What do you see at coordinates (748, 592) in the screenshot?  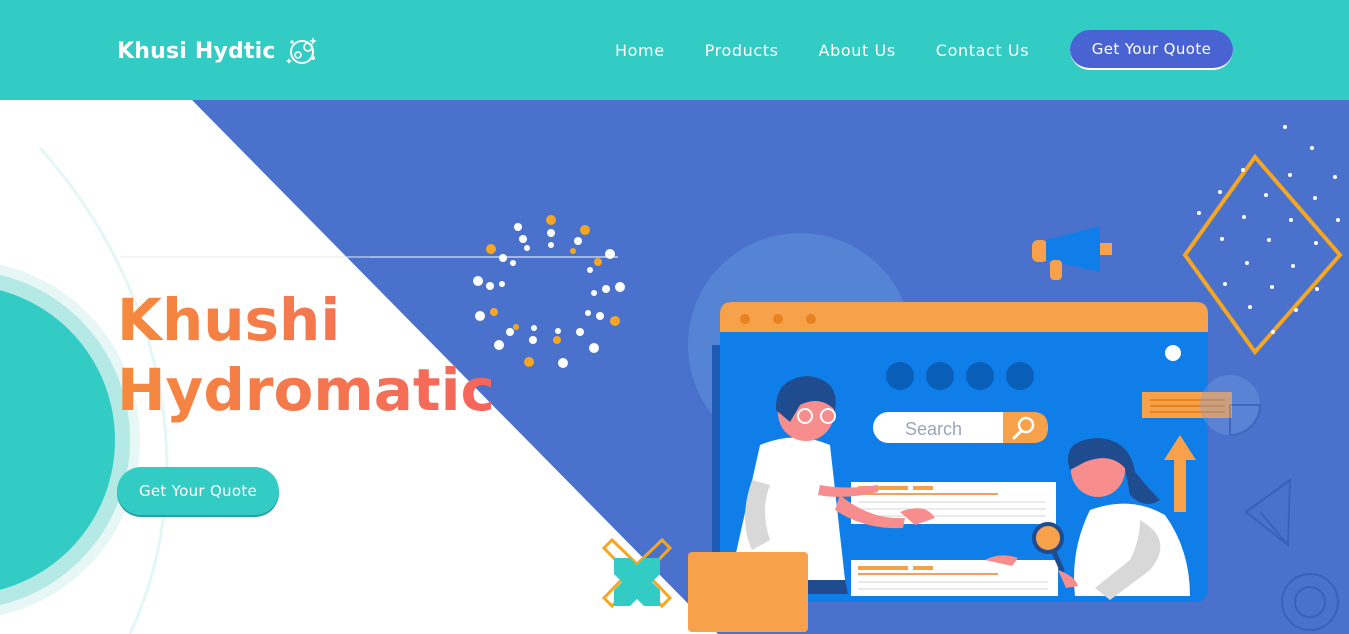 I see `orange-block` at bounding box center [748, 592].